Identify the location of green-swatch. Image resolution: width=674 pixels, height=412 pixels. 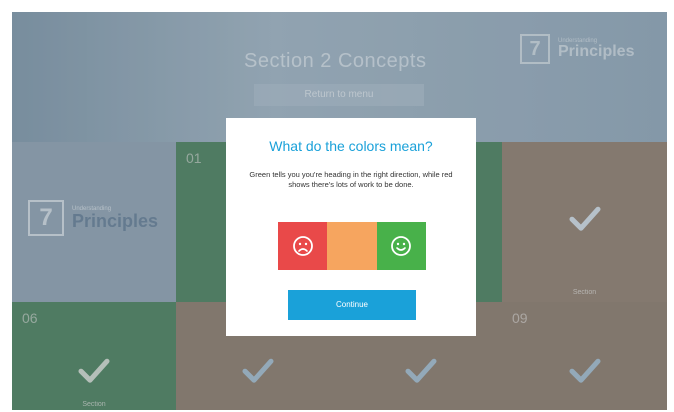
(401, 246).